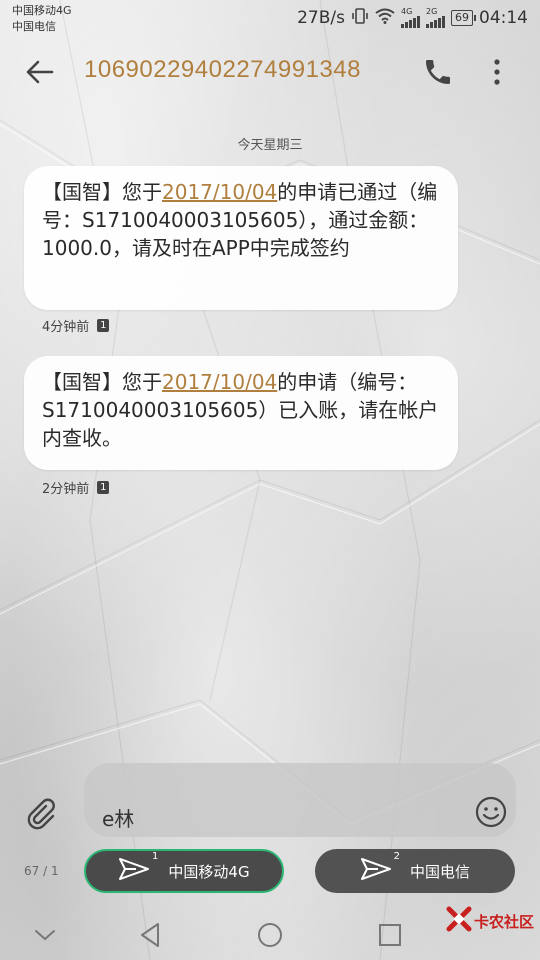 The image size is (540, 960). What do you see at coordinates (503, 921) in the screenshot?
I see `watermark-text: 卡农社区` at bounding box center [503, 921].